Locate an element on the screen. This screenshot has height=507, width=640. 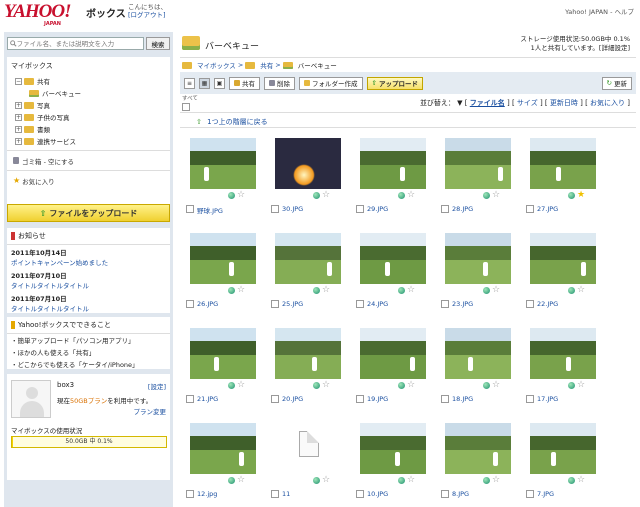
sort-option-date: 更新日時 is located at coordinates (564, 103).